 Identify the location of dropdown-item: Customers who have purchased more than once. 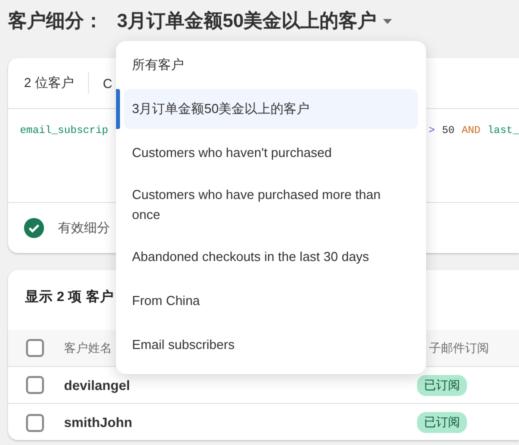
(271, 205).